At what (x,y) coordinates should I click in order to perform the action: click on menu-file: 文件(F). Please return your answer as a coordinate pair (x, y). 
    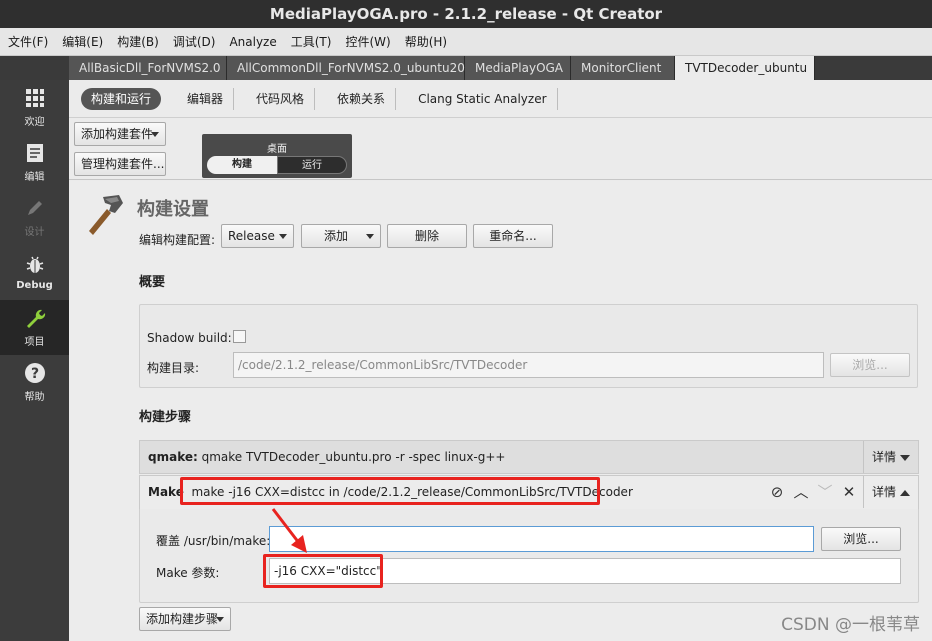
    Looking at the image, I should click on (28, 41).